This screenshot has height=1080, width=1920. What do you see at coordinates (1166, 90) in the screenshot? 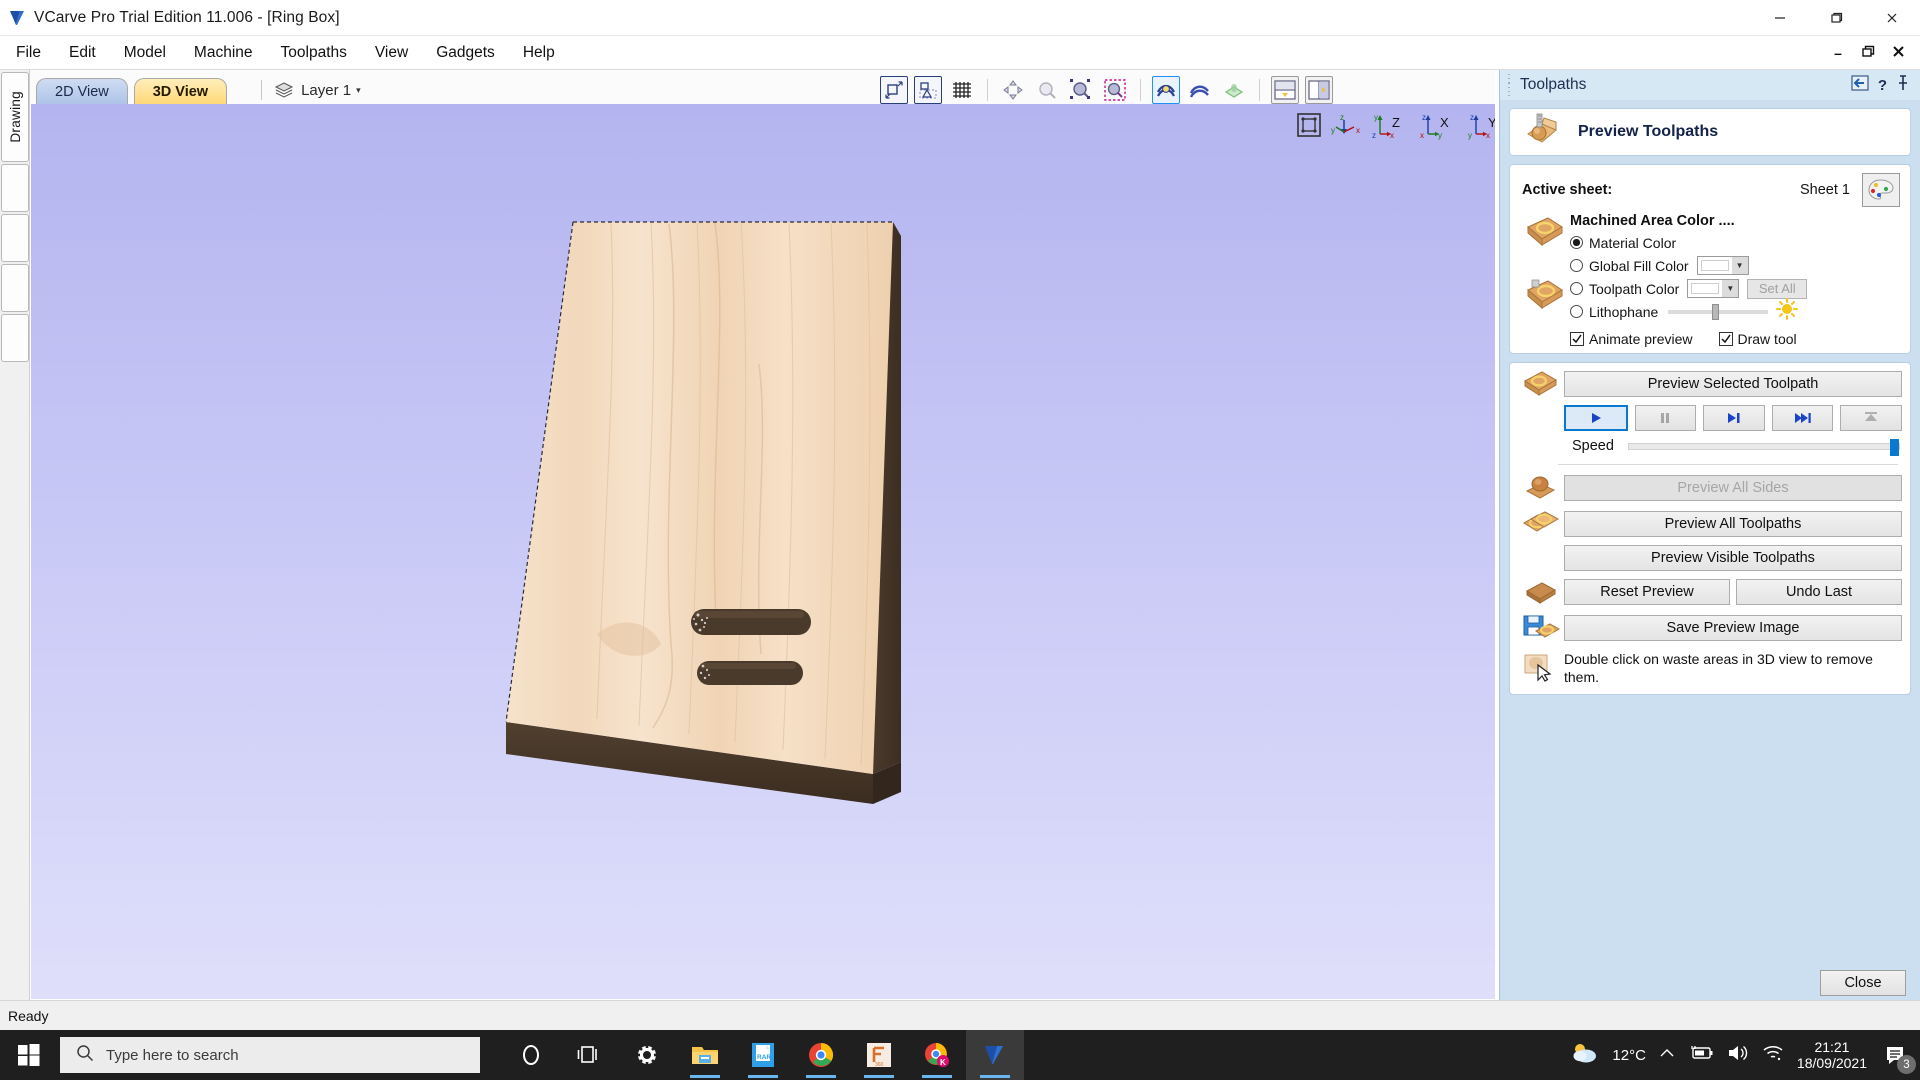
I see `twist-toolpath-icon` at bounding box center [1166, 90].